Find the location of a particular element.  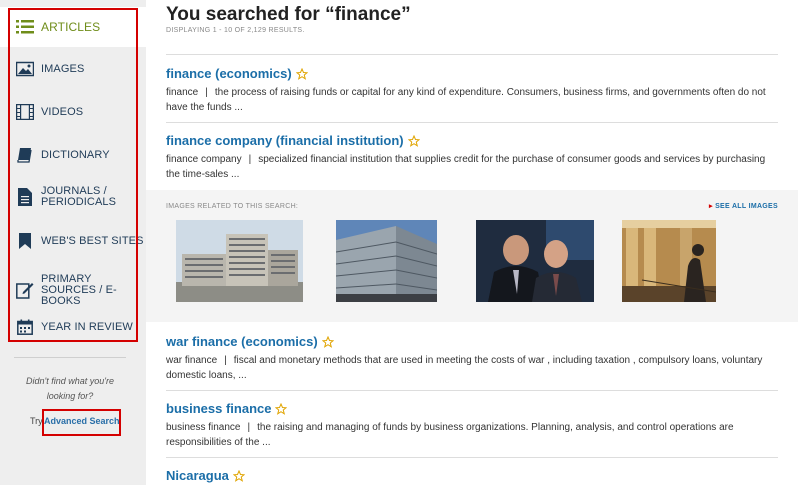

glass-building-photo is located at coordinates (386, 261).